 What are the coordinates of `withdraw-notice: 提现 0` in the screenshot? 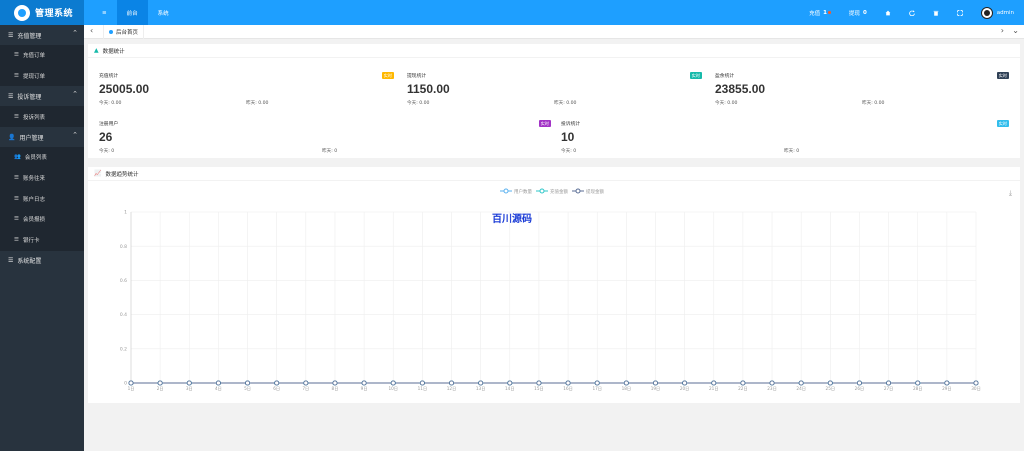 It's located at (858, 13).